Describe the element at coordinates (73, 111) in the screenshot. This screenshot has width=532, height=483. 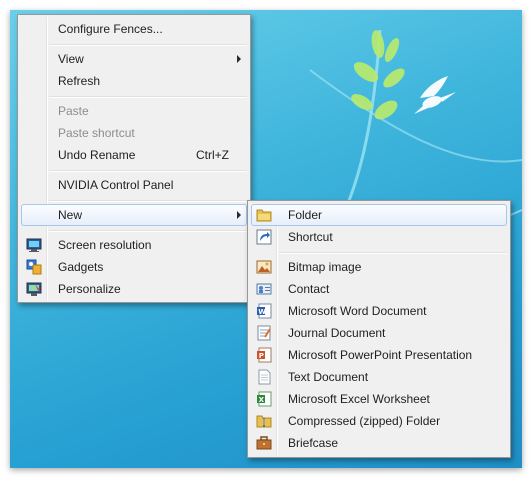
I see `menu-item-label: Paste` at that location.